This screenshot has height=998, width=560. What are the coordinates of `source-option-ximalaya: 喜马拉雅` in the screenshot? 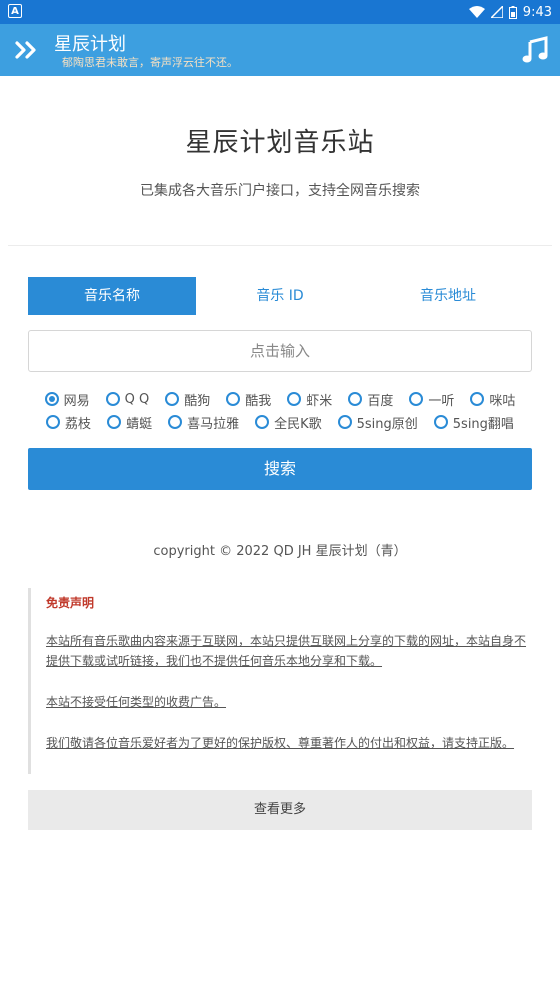 It's located at (203, 422).